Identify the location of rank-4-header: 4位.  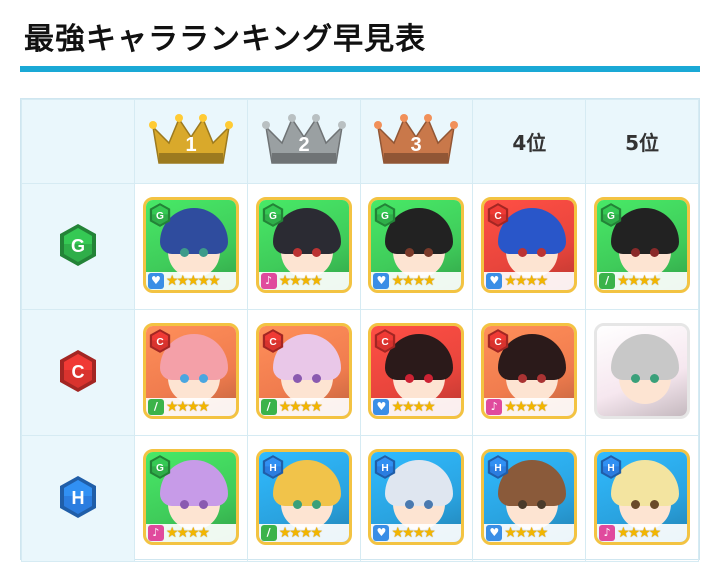
(529, 141).